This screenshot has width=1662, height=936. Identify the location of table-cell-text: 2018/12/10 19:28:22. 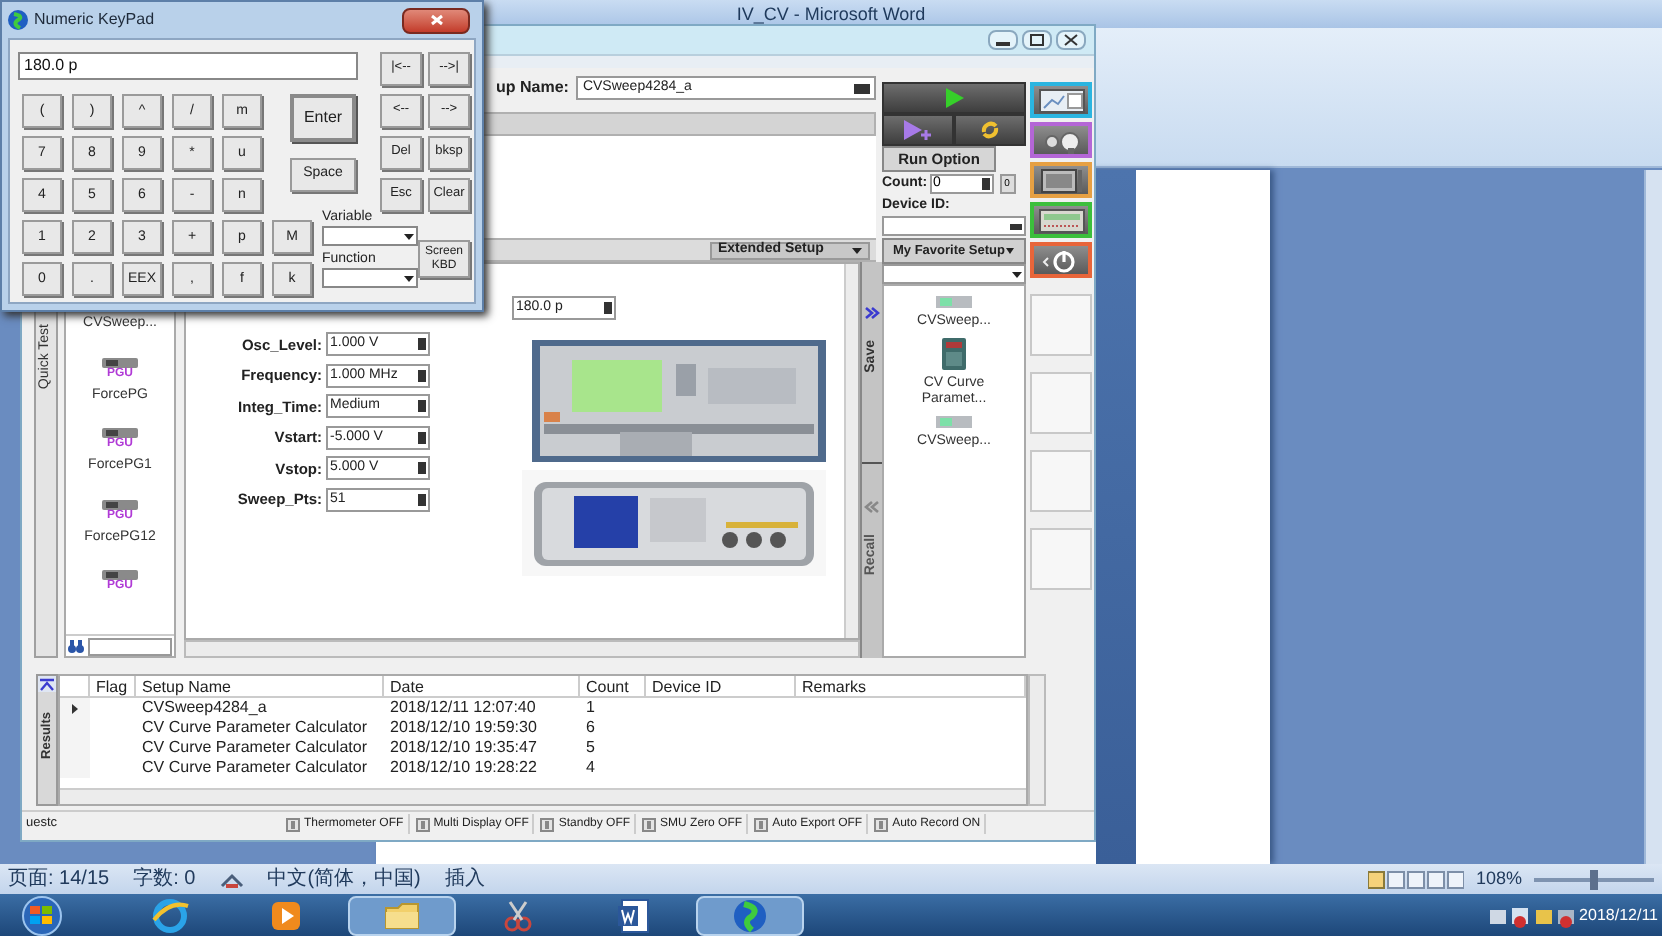
(463, 768).